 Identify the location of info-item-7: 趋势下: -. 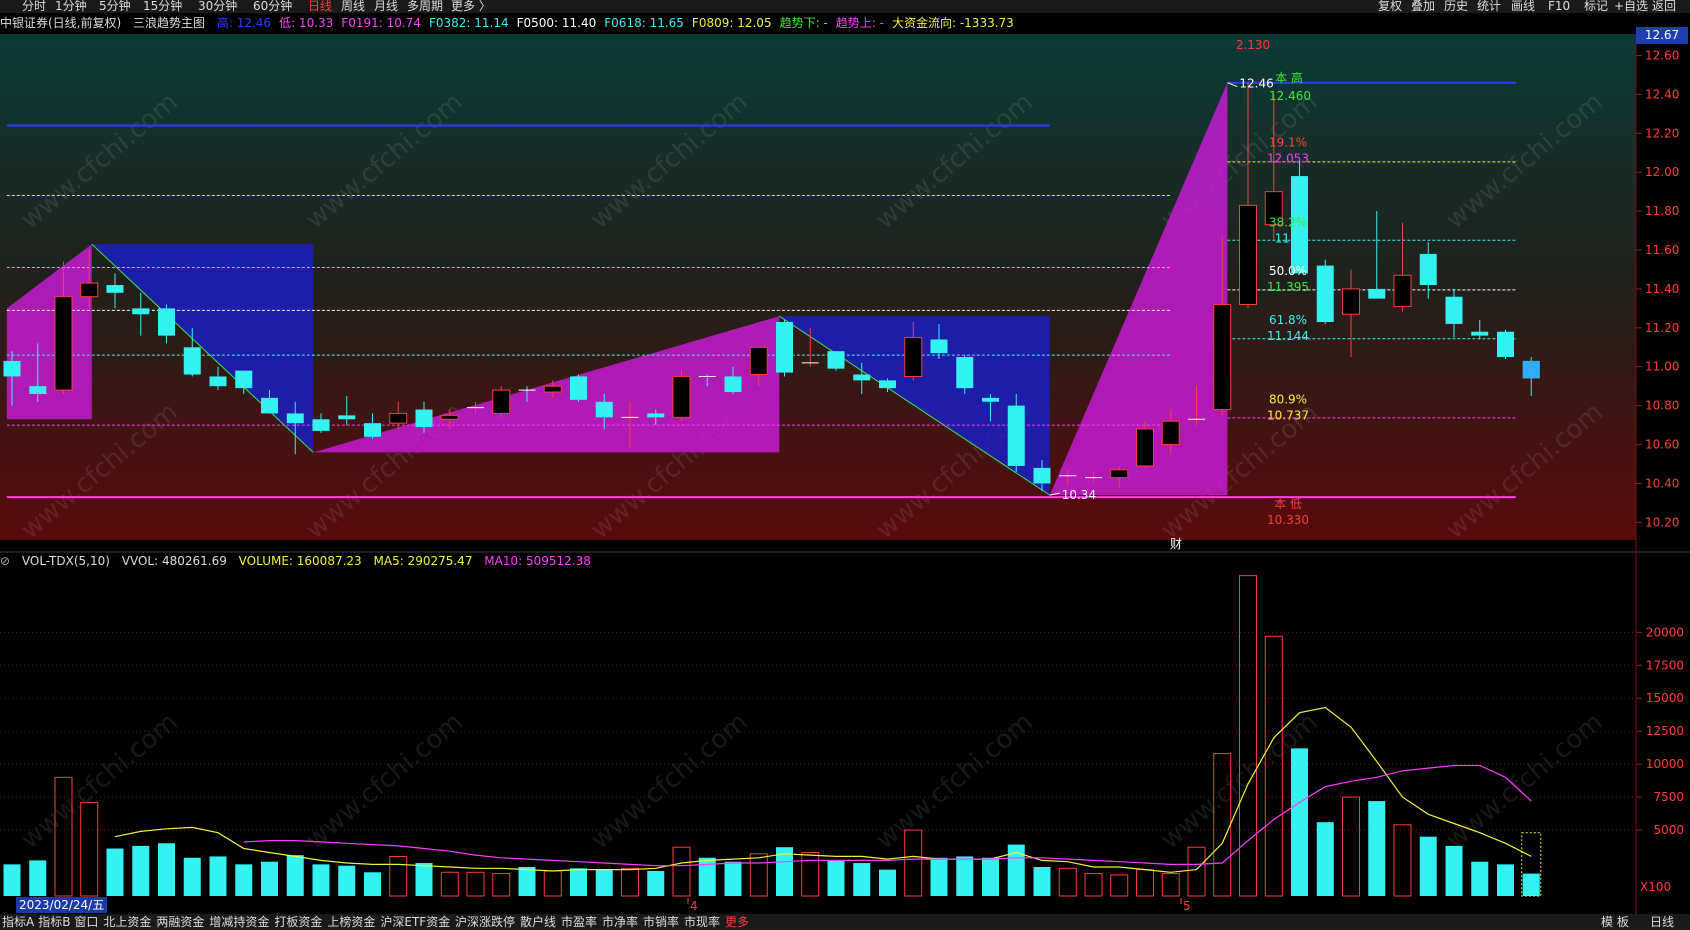
(803, 23).